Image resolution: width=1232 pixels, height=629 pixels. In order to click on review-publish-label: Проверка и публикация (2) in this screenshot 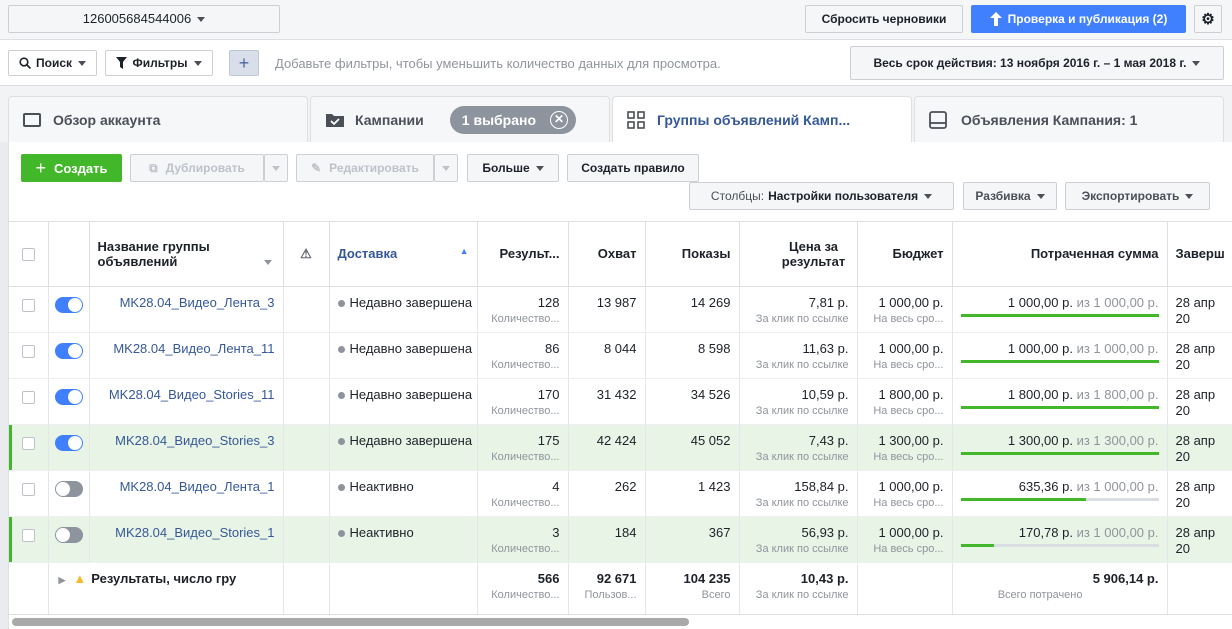, I will do `click(1087, 19)`.